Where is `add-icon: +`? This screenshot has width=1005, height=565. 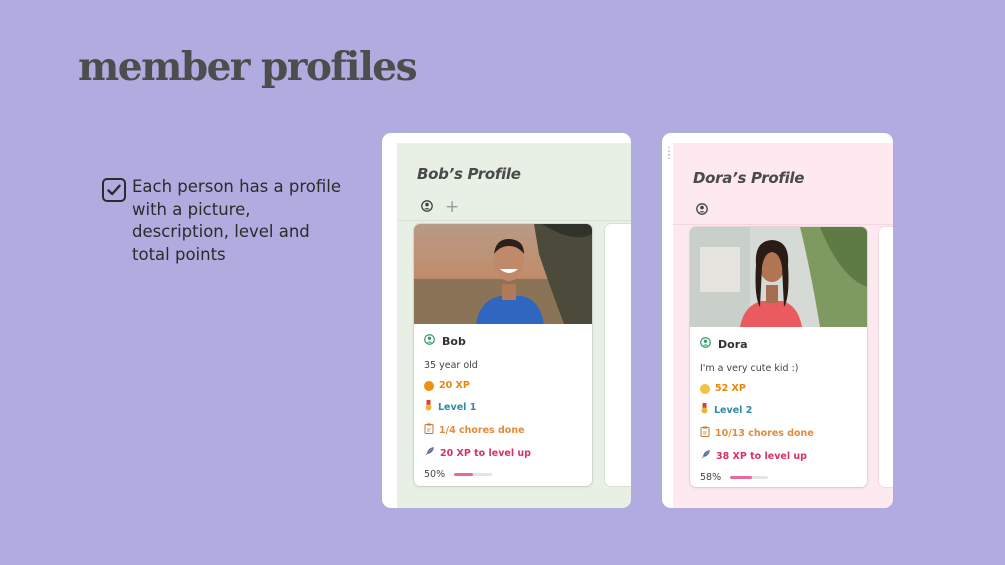 add-icon: + is located at coordinates (452, 206).